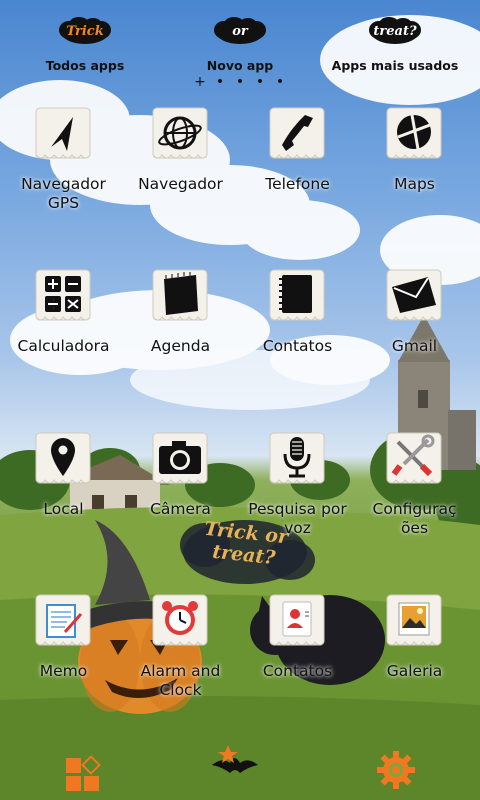 This screenshot has height=800, width=480. Describe the element at coordinates (180, 458) in the screenshot. I see `camera-icon` at that location.